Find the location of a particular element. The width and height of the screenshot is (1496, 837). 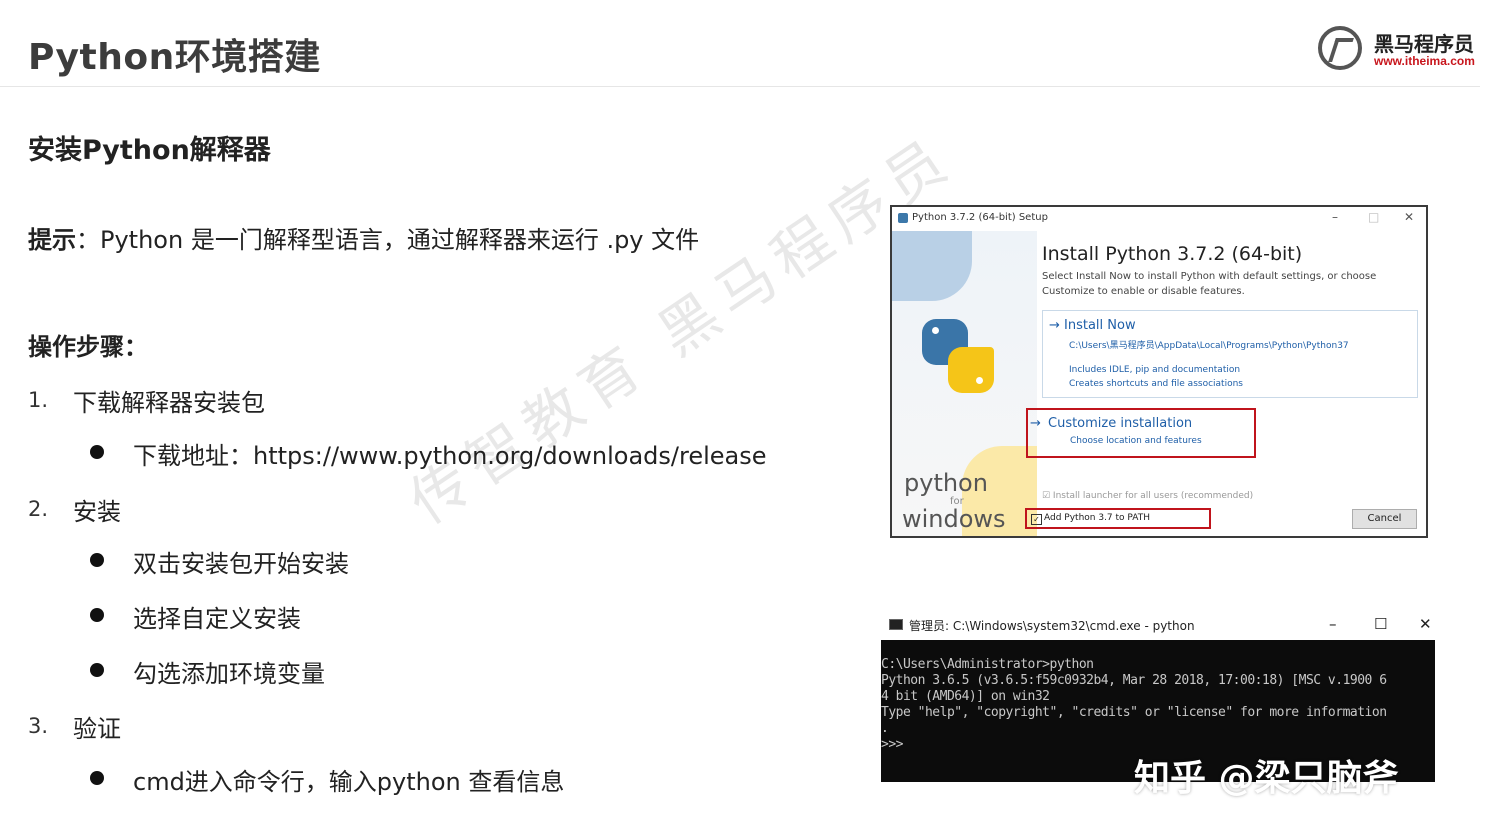

cancel-button: Cancel is located at coordinates (1384, 519).